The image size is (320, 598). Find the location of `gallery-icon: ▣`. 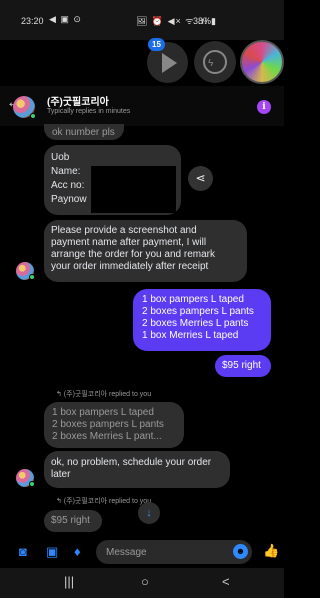

gallery-icon: ▣ is located at coordinates (52, 552).